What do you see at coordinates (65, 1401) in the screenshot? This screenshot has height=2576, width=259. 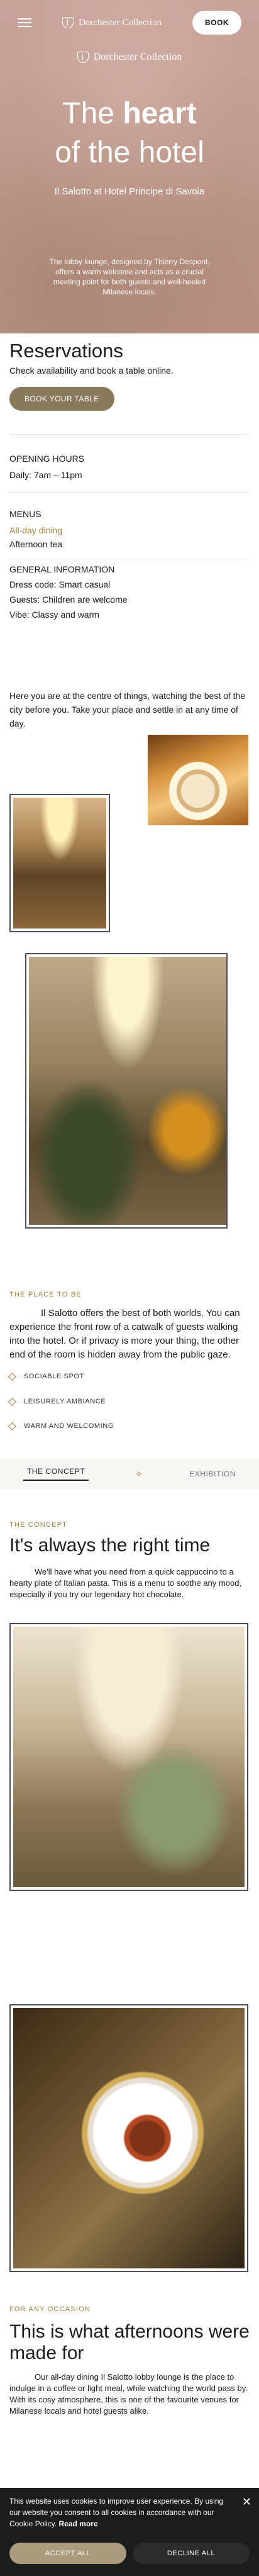 I see `bullet-label: LEISURELY AMBIANCE` at bounding box center [65, 1401].